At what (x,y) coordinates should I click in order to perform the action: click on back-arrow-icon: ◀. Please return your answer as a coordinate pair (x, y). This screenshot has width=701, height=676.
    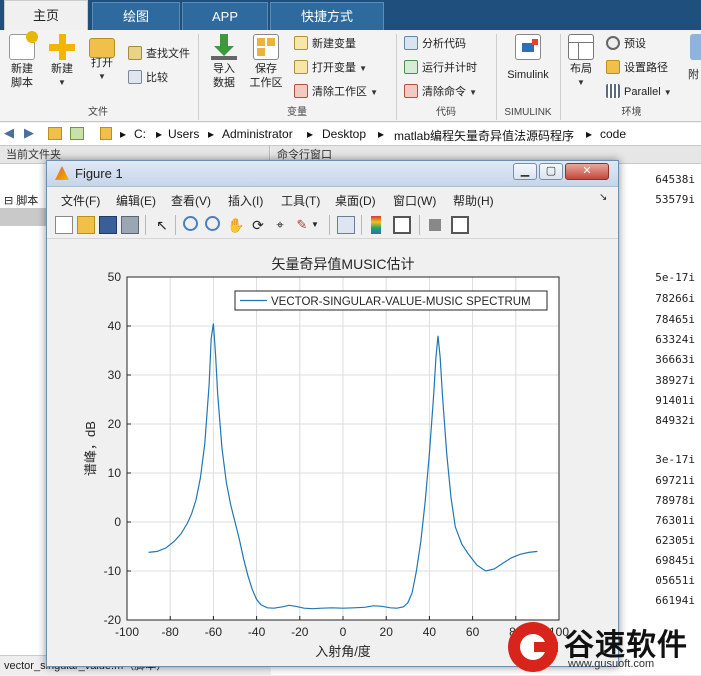
    Looking at the image, I should click on (9, 133).